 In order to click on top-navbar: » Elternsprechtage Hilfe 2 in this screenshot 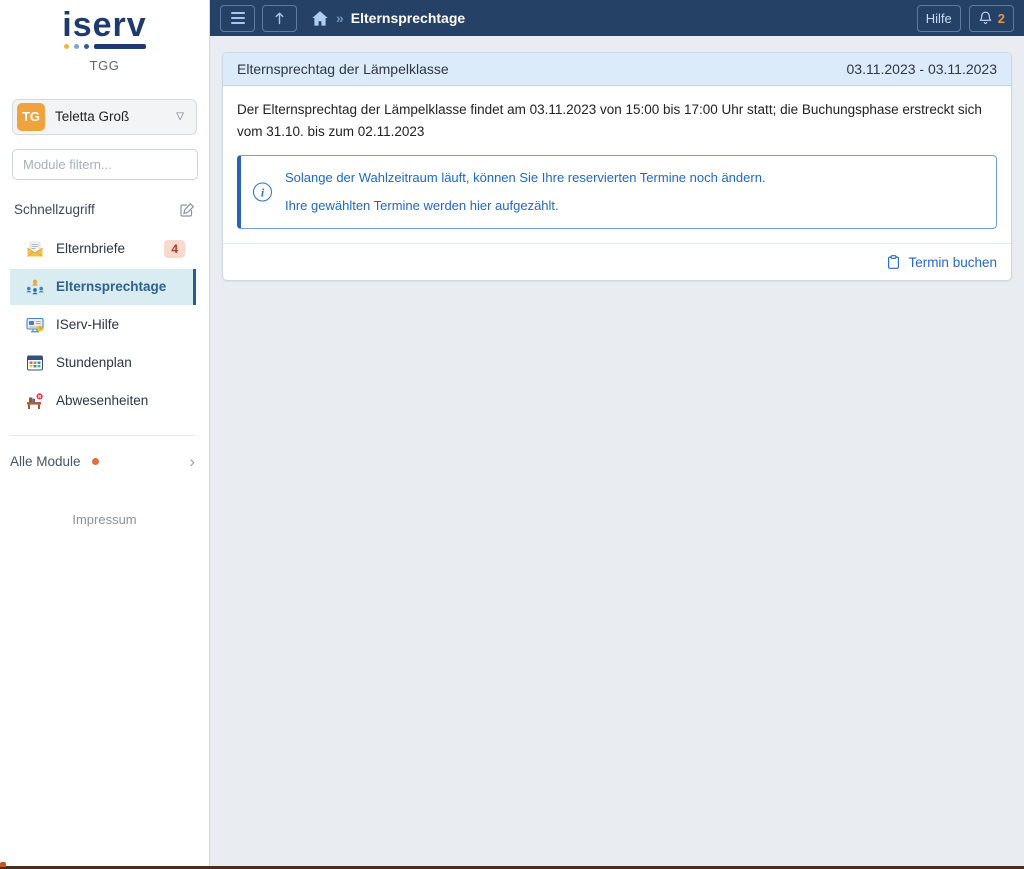, I will do `click(617, 18)`.